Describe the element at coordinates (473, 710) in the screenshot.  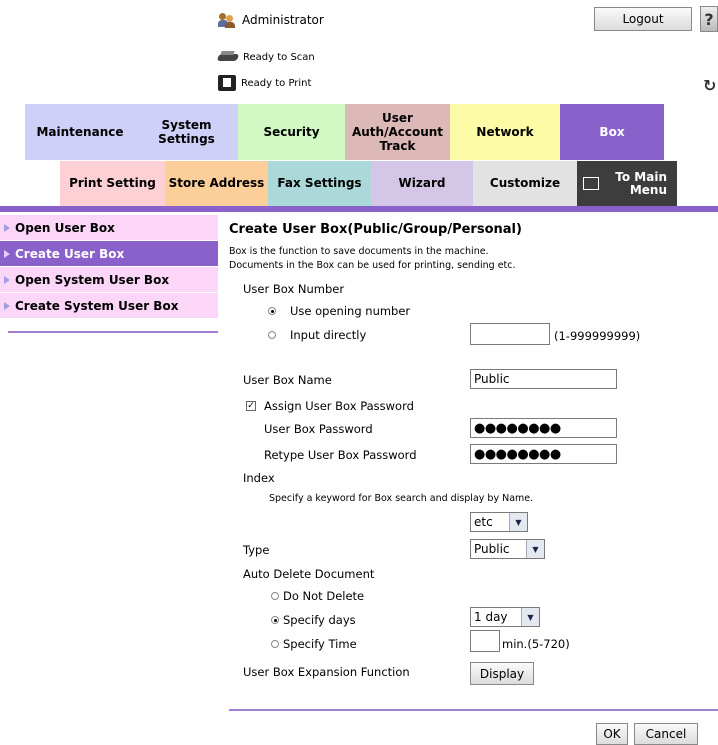
I see `form-divider` at that location.